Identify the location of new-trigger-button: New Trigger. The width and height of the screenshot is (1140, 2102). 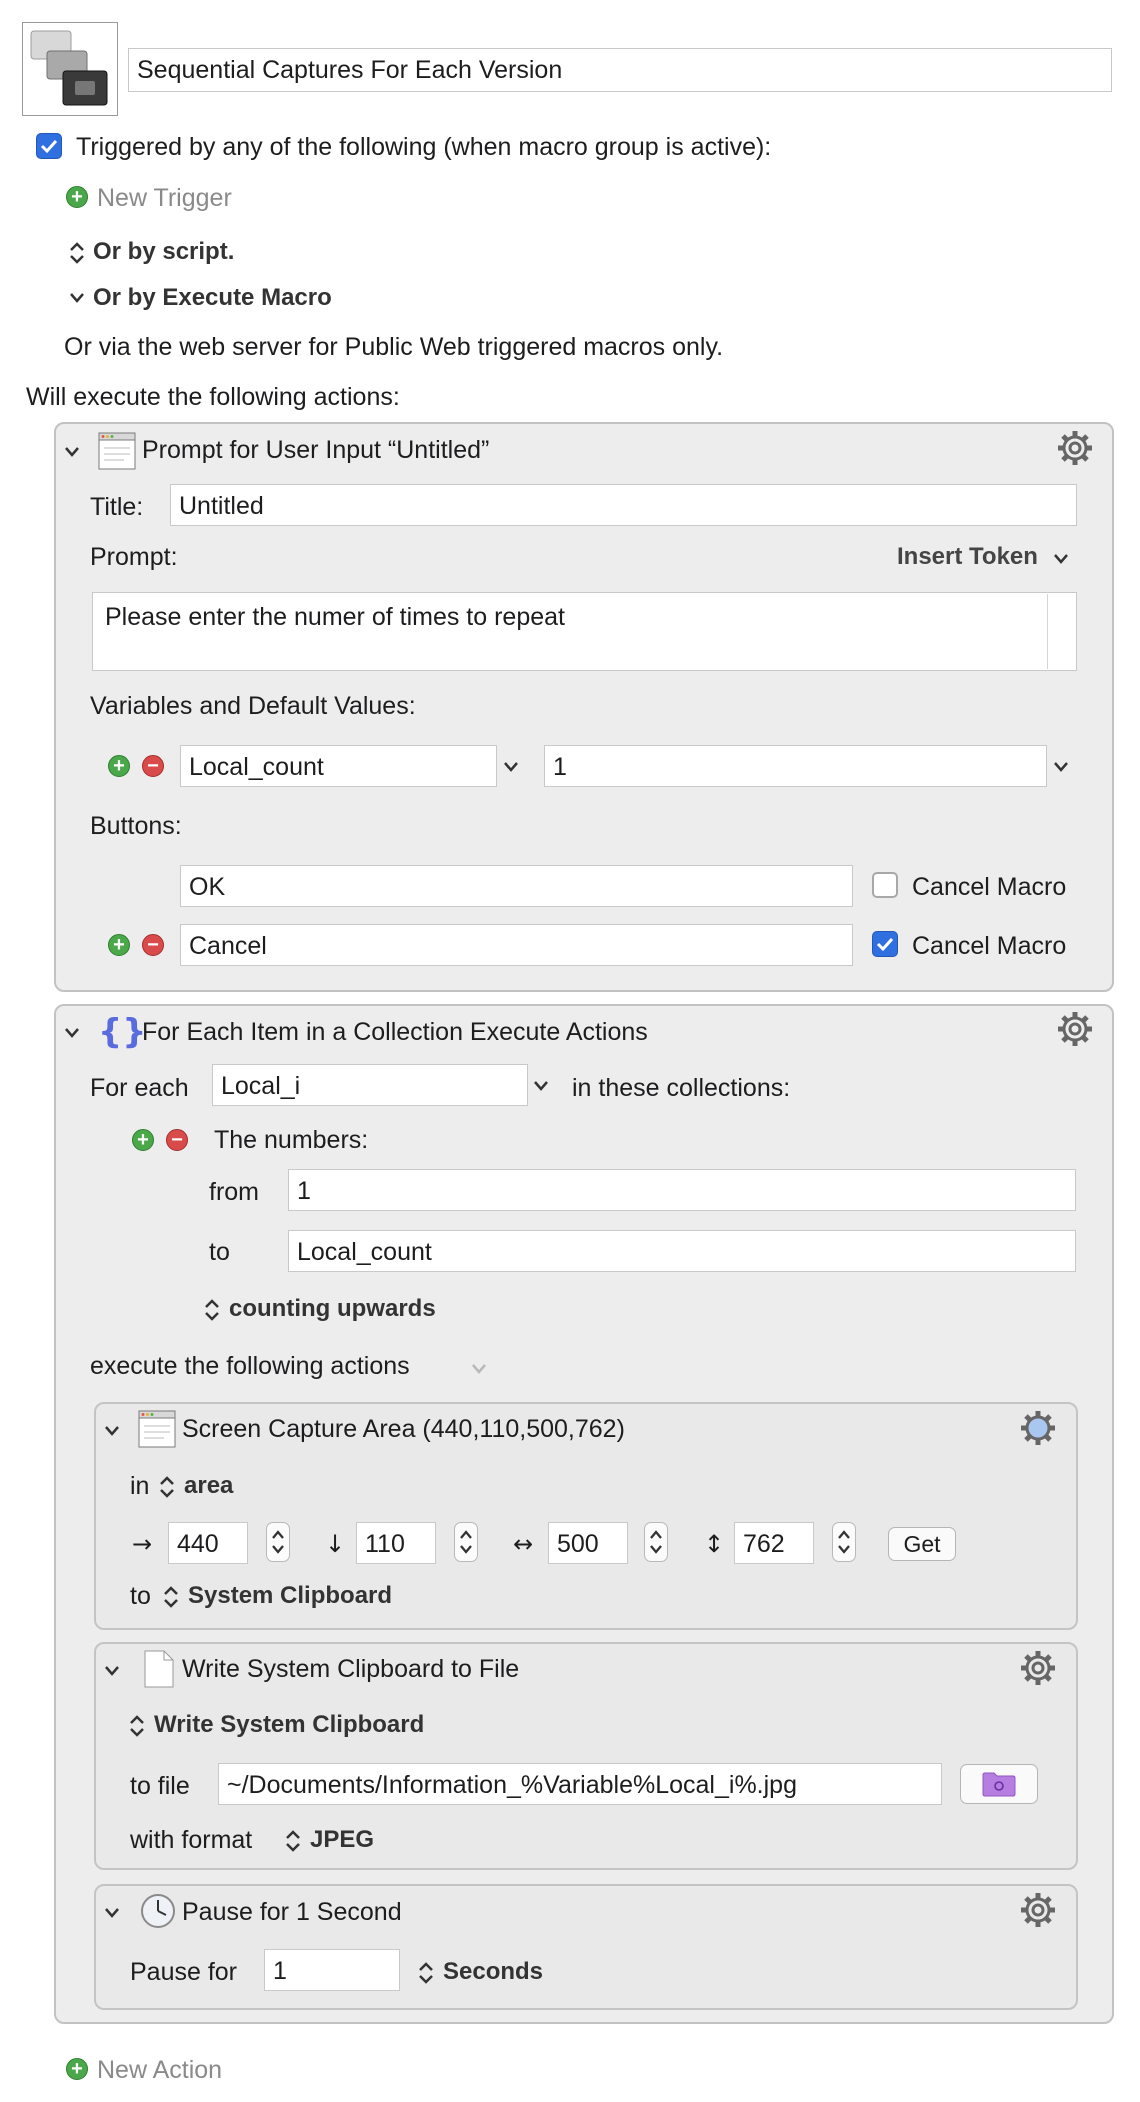
(164, 198).